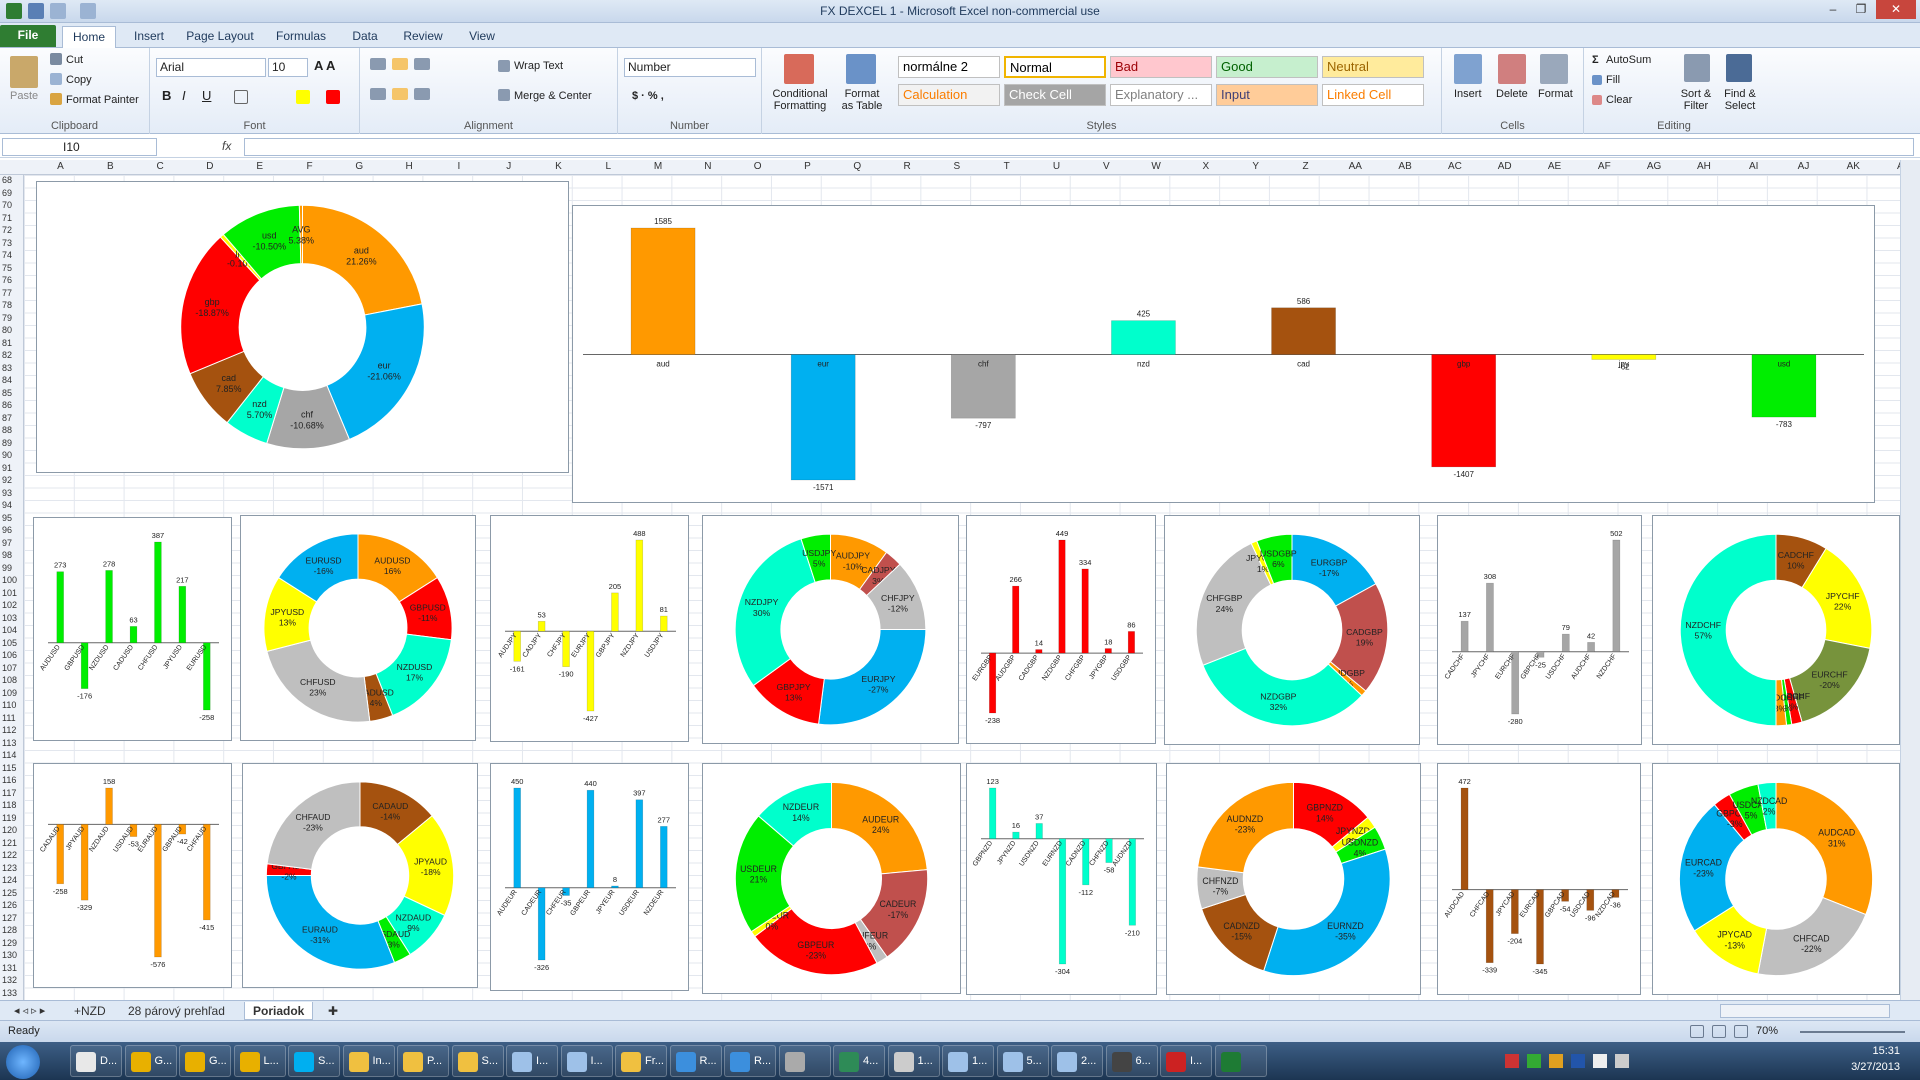  What do you see at coordinates (11, 393) in the screenshot?
I see `row-header: 85` at bounding box center [11, 393].